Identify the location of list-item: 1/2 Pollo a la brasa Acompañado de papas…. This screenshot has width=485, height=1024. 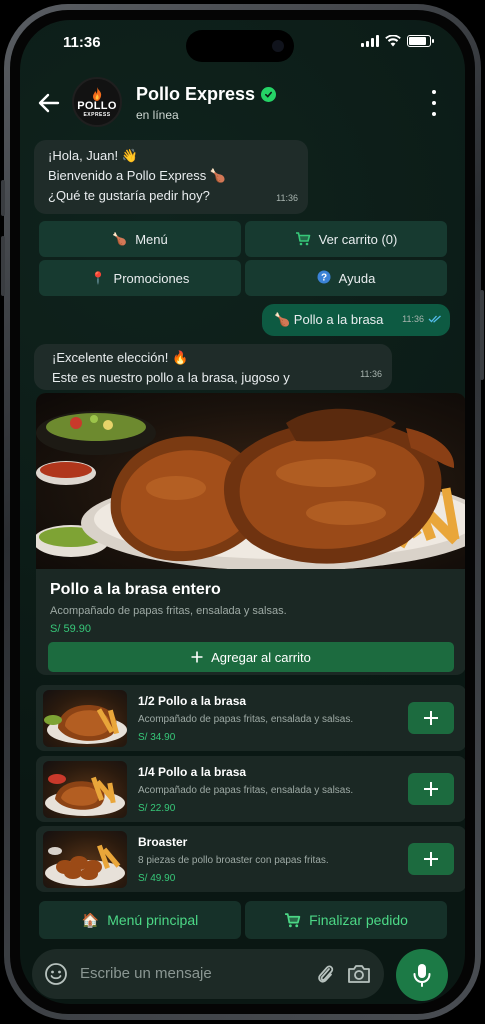
(250, 718).